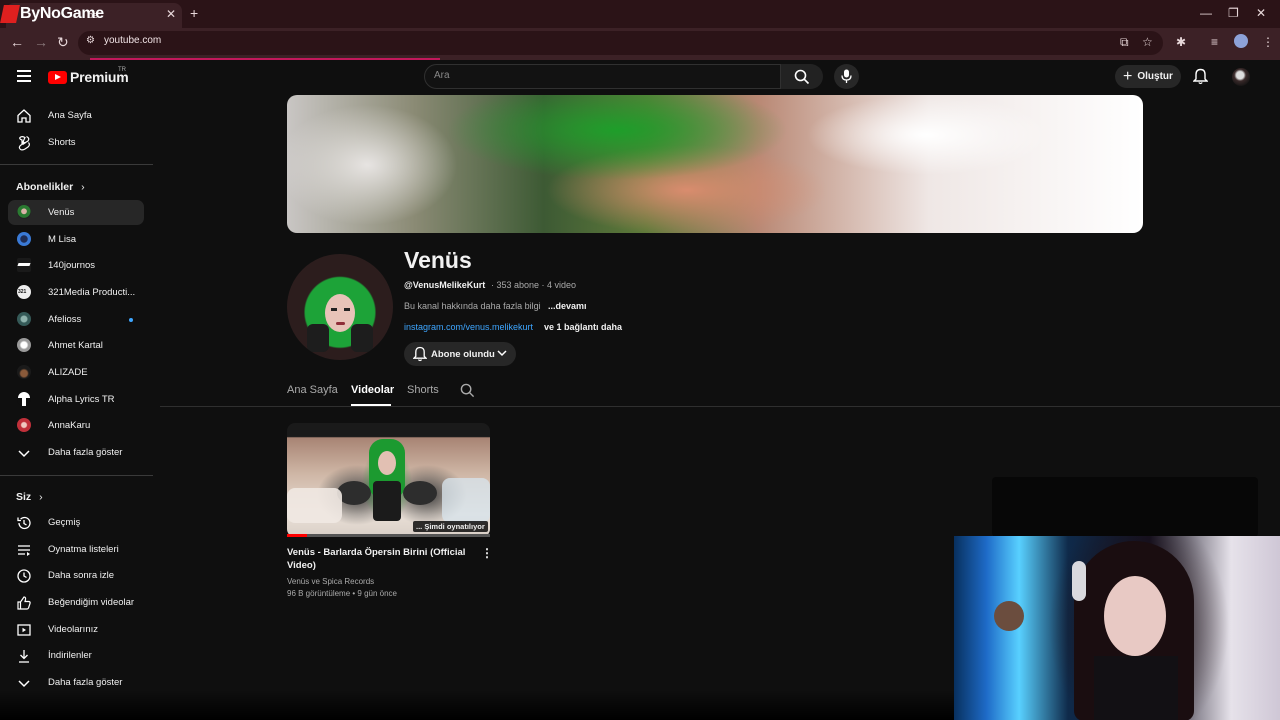  Describe the element at coordinates (171, 14) in the screenshot. I see `tab-close-icon: ✕` at that location.